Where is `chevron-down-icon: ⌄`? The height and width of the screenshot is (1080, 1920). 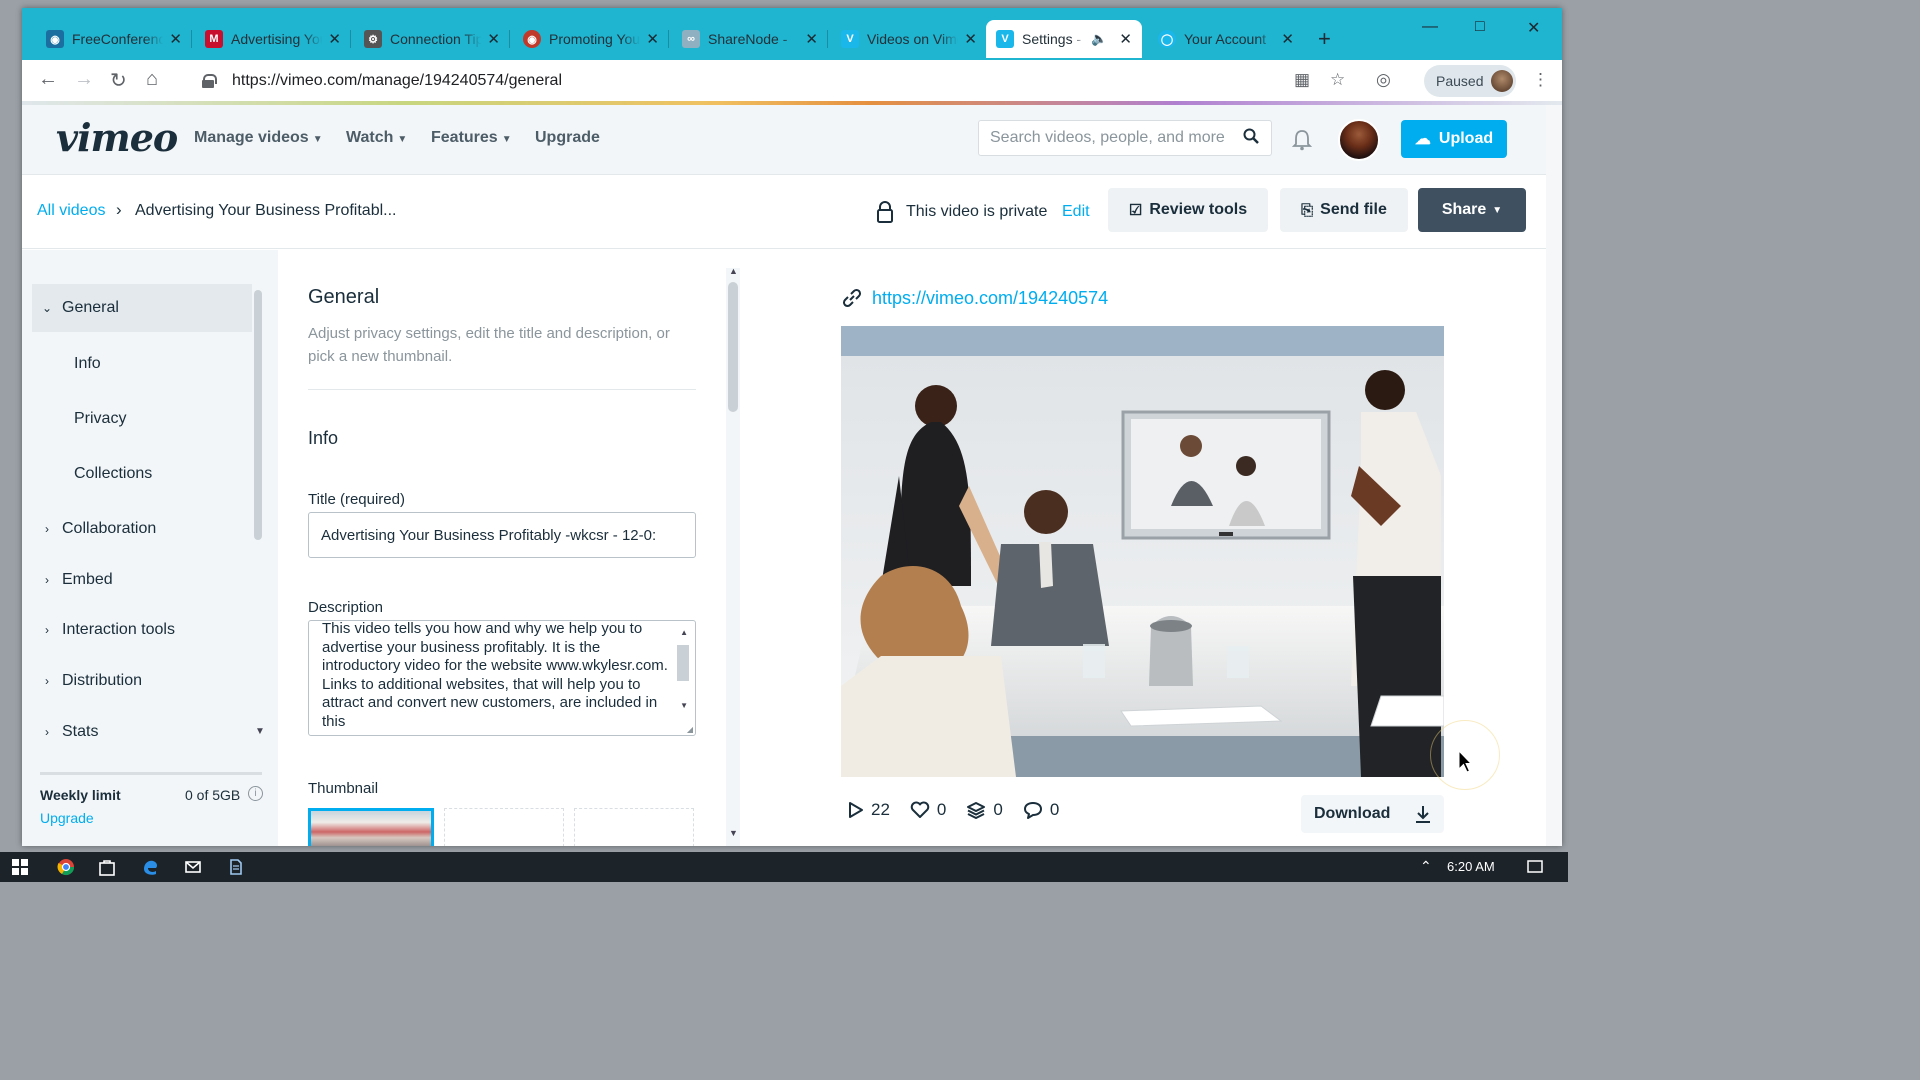
chevron-down-icon: ⌄ is located at coordinates (47, 308).